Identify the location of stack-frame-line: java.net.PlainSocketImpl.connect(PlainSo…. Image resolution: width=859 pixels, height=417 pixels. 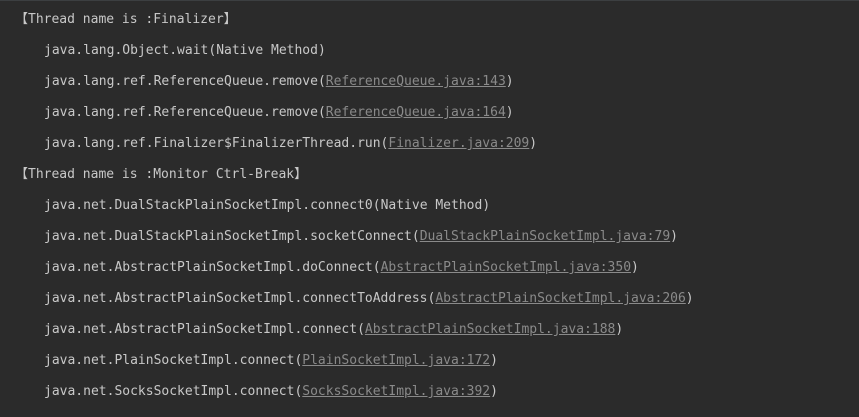
(429, 360).